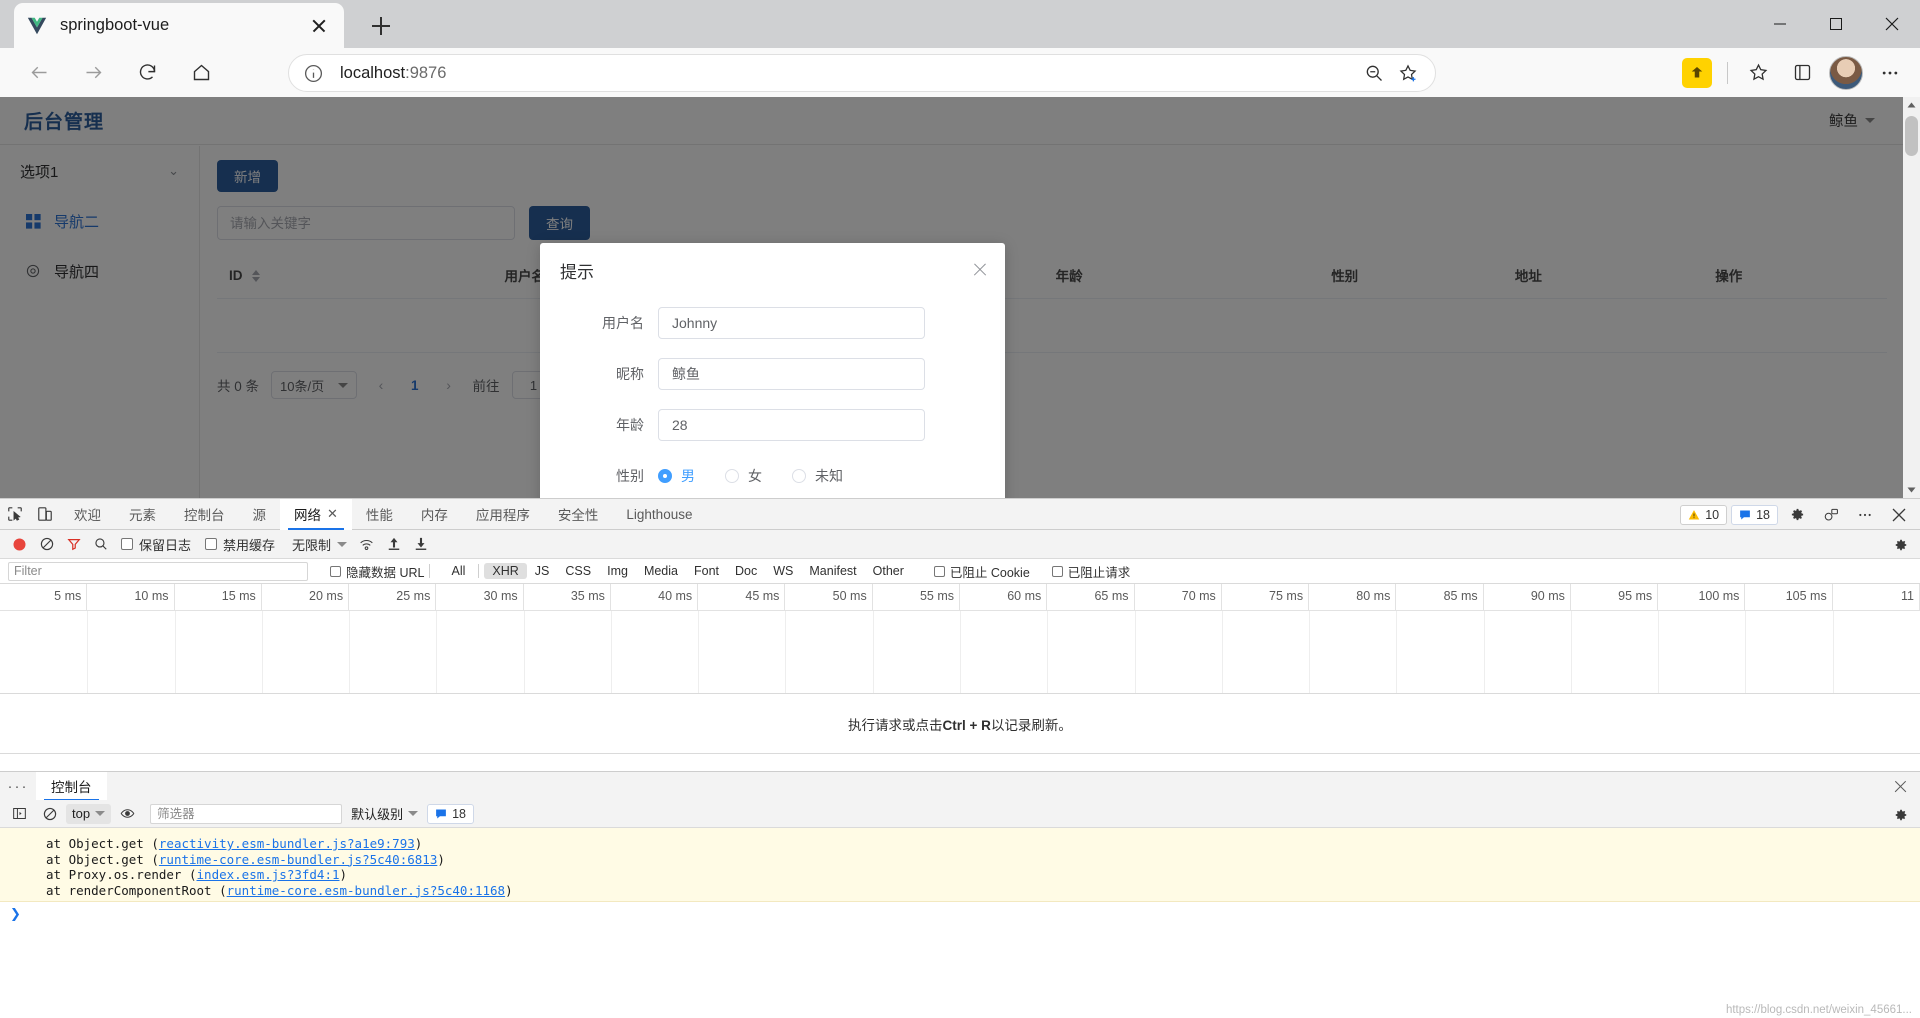 This screenshot has height=1018, width=1920. Describe the element at coordinates (49, 813) in the screenshot. I see `console-clear-icon` at that location.